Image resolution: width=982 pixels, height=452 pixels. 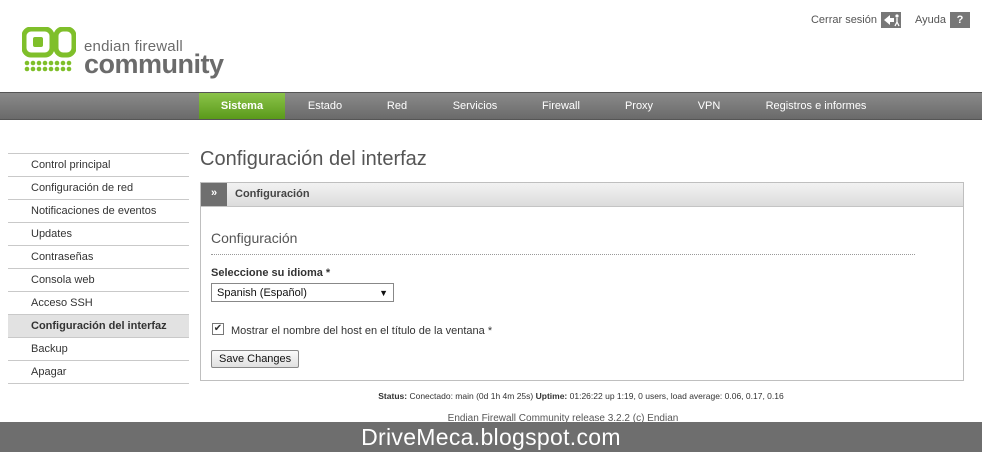 What do you see at coordinates (255, 359) in the screenshot?
I see `save-changes-button: Save Changes` at bounding box center [255, 359].